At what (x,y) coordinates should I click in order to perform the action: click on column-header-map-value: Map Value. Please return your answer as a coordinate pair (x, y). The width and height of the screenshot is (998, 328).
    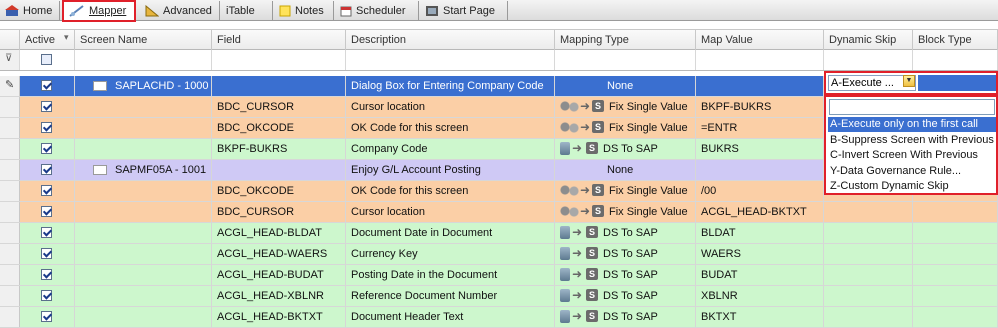
    Looking at the image, I should click on (760, 40).